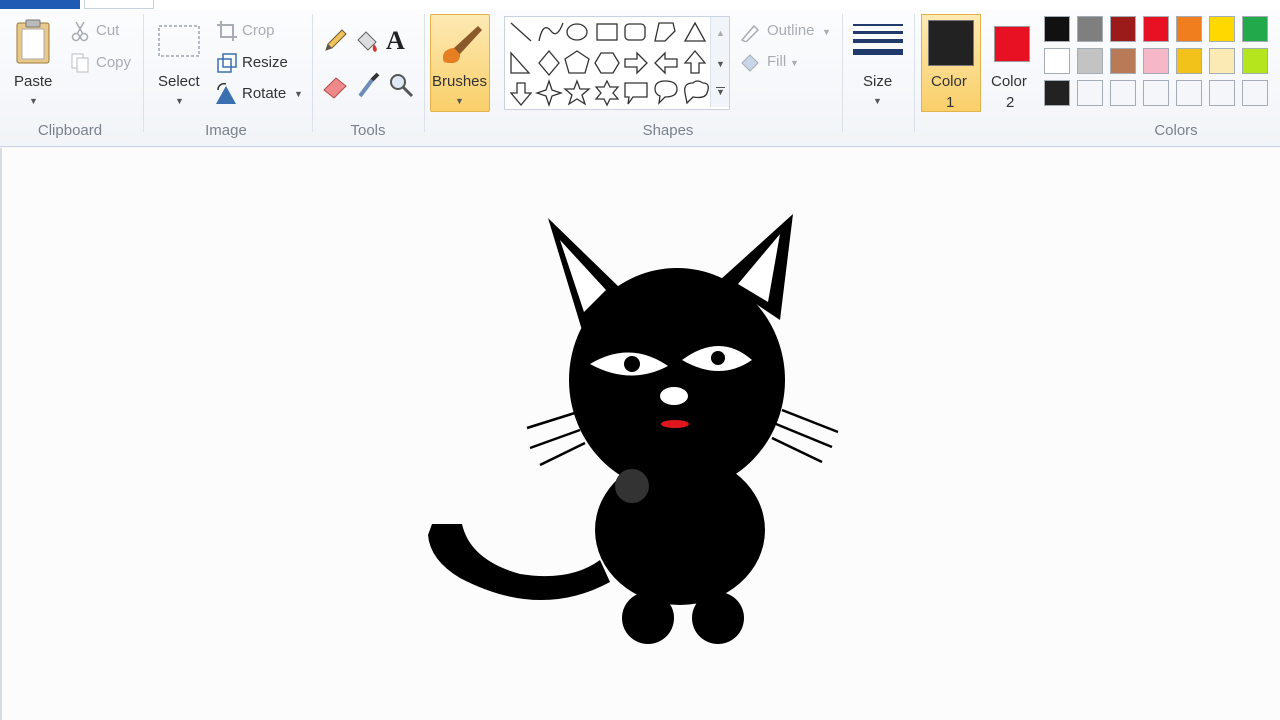 This screenshot has height=720, width=1280. Describe the element at coordinates (33, 101) in the screenshot. I see `paste-dropdown-icon: ▼` at that location.